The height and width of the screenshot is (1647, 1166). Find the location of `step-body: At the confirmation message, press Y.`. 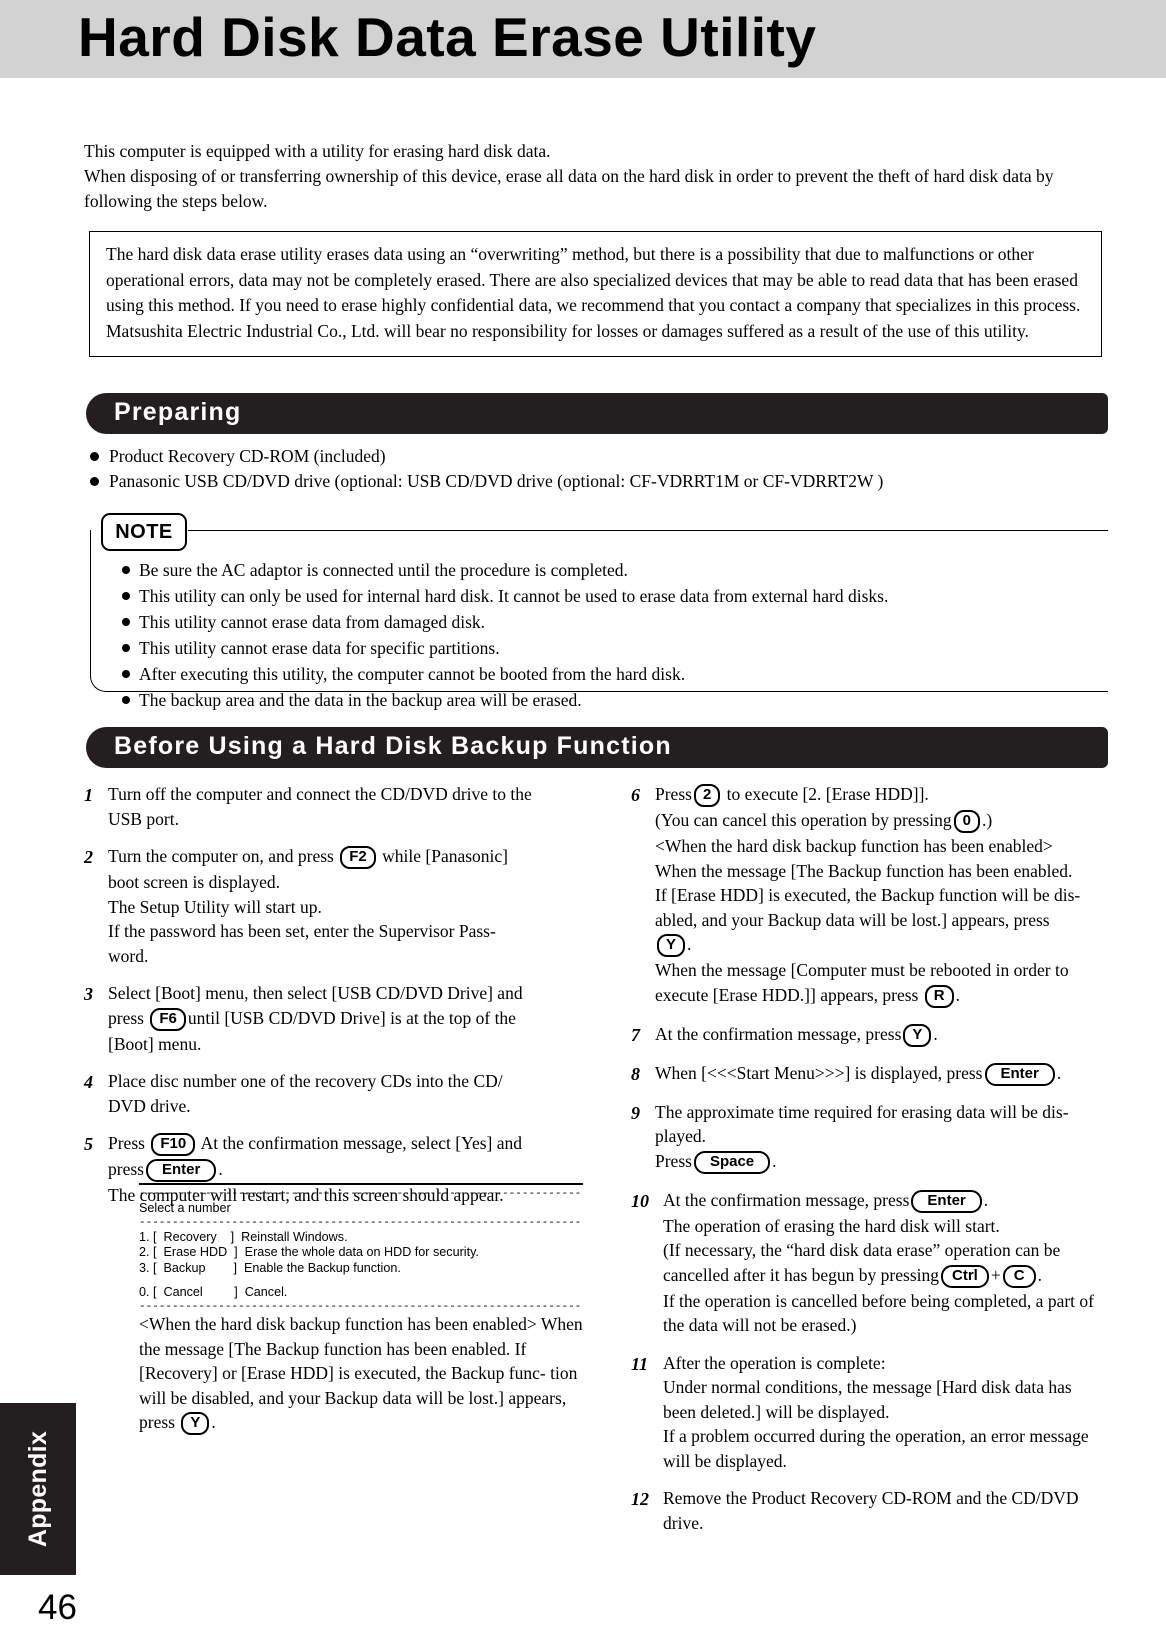

step-body: At the confirmation message, press Y. is located at coordinates (888, 1035).